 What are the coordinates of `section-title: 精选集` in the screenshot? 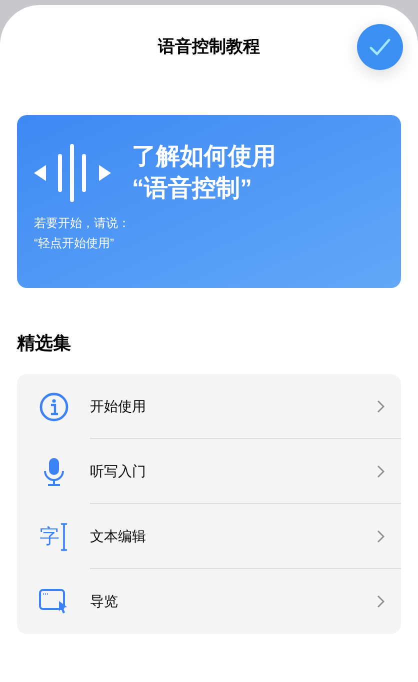 It's located at (44, 343).